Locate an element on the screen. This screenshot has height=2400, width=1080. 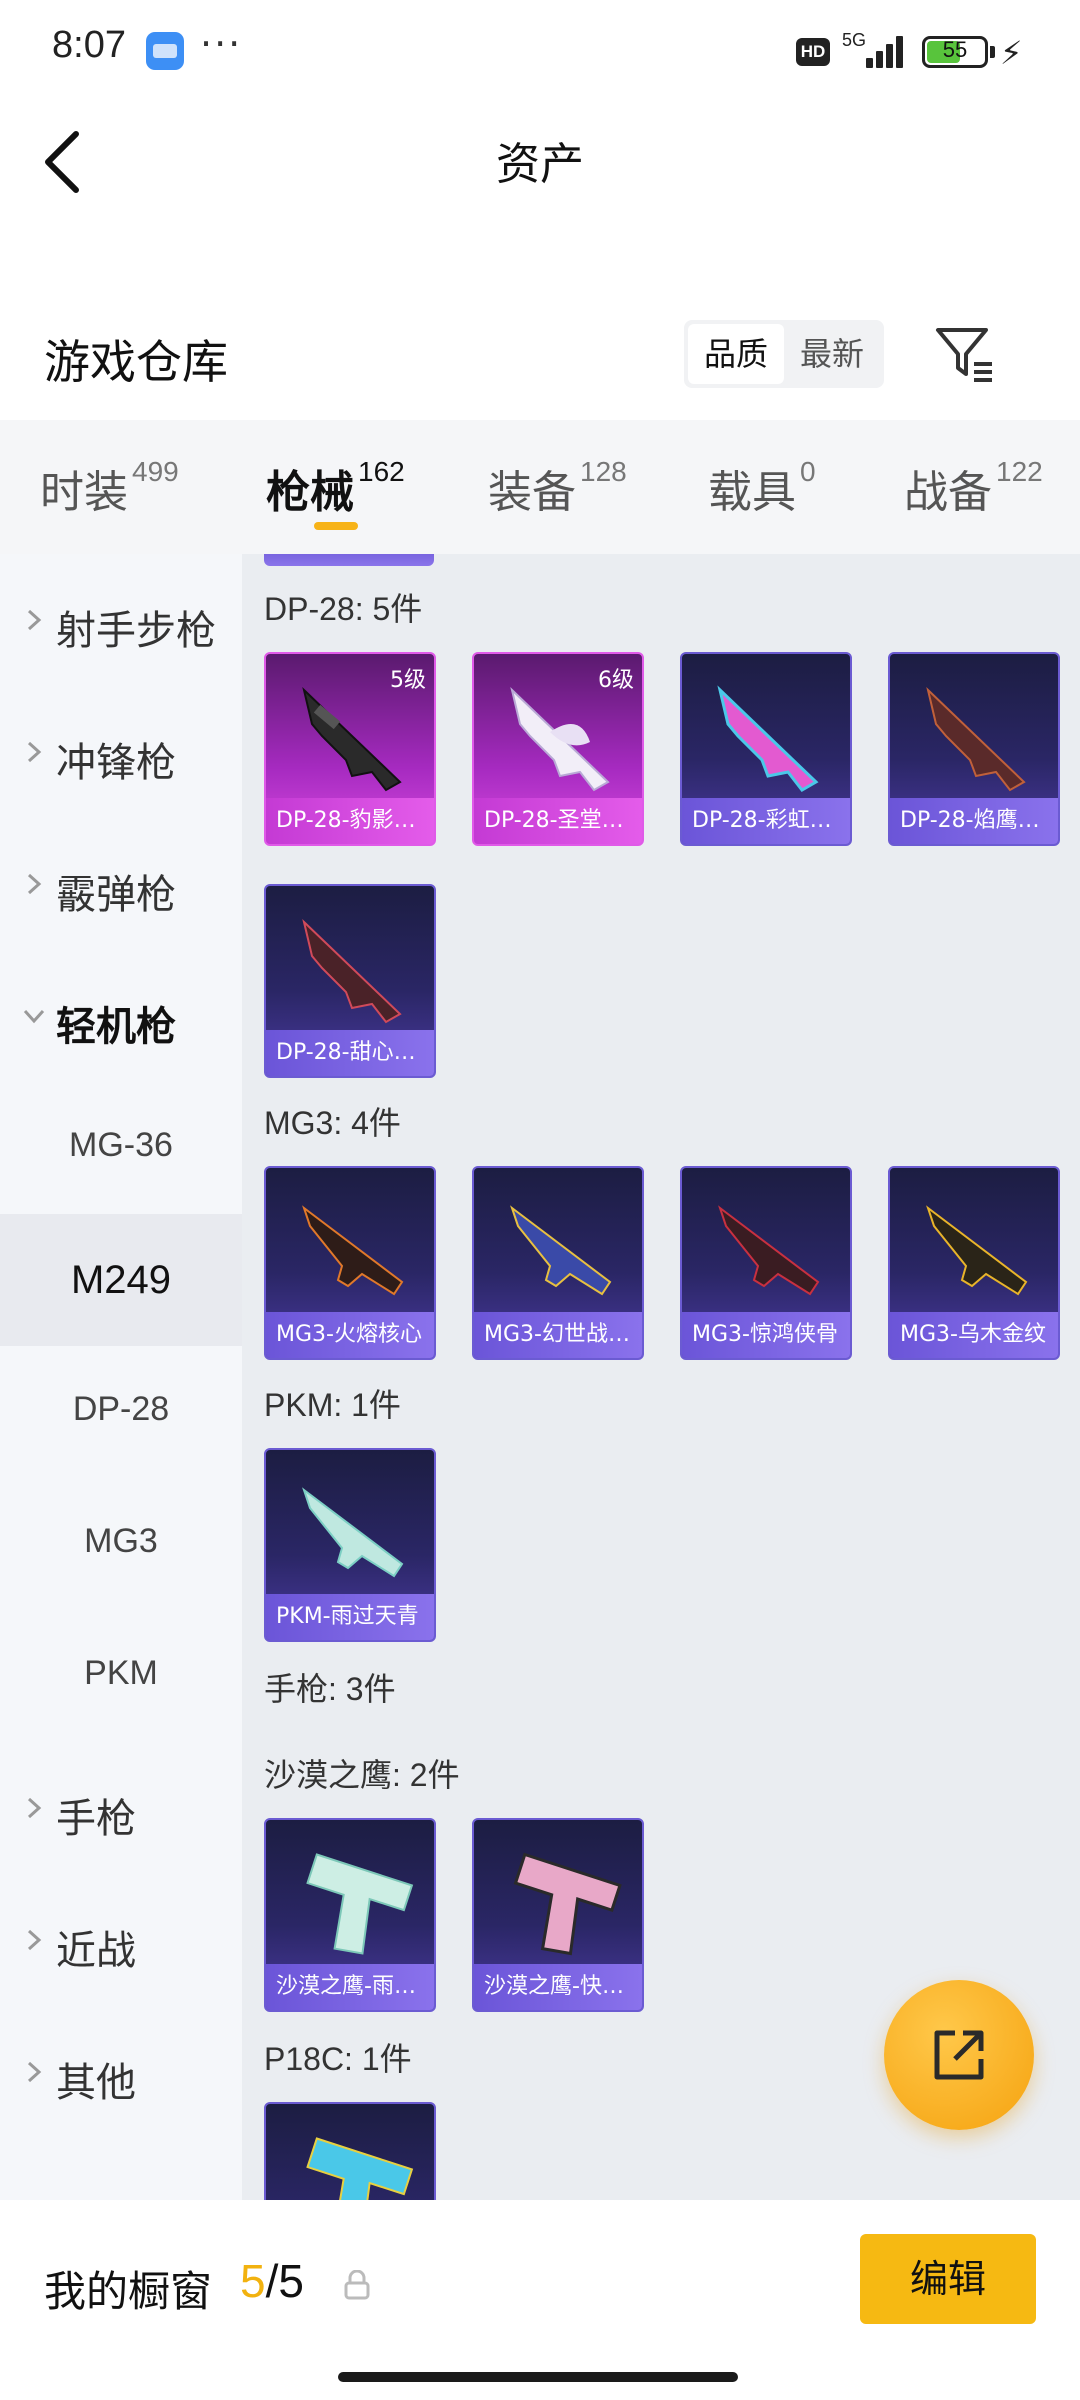
sidebar-item-label: PKM is located at coordinates (121, 1673).